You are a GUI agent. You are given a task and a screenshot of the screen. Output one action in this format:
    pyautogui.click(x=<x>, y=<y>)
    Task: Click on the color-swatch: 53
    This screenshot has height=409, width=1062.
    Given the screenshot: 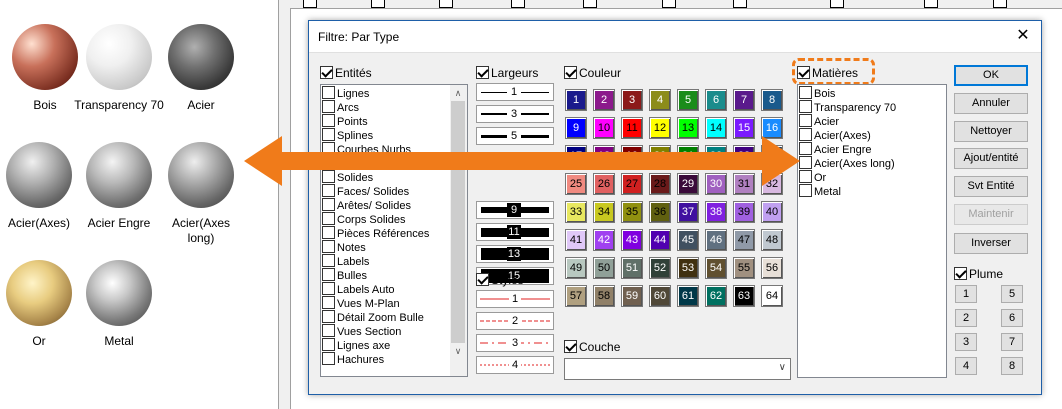 What is the action you would take?
    pyautogui.click(x=688, y=268)
    